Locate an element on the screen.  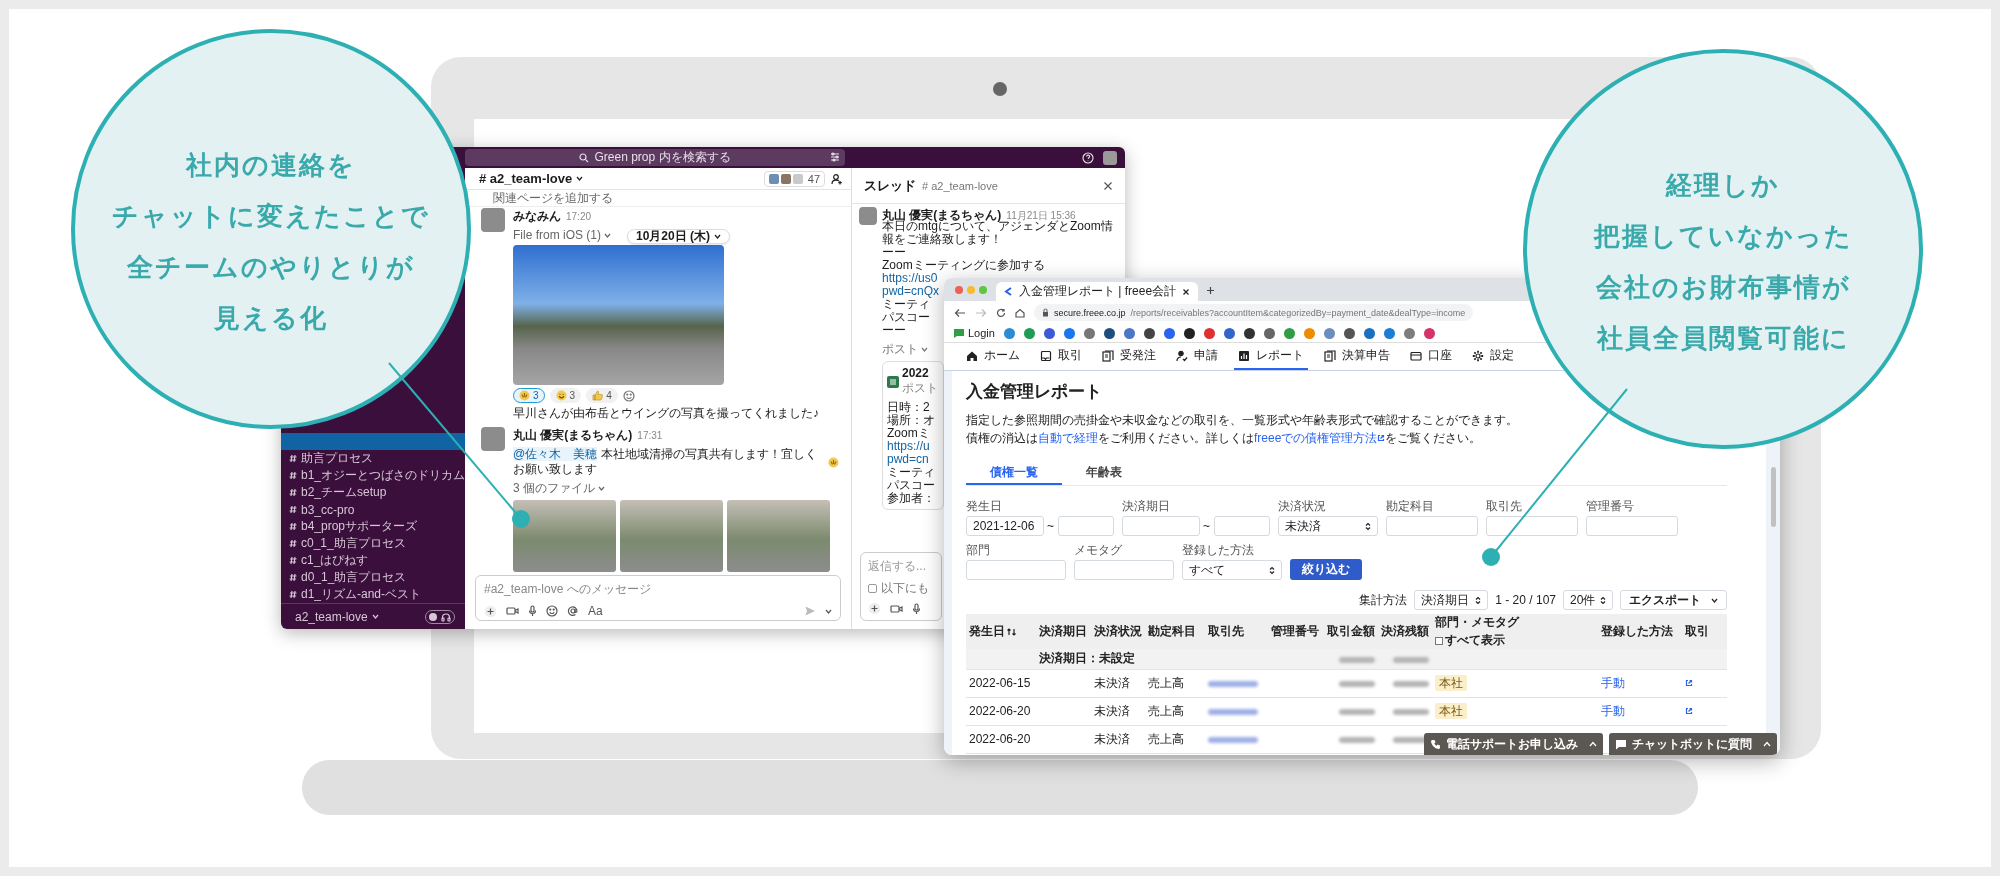
bookmark-link: 関連ページを追加する is located at coordinates (553, 198).